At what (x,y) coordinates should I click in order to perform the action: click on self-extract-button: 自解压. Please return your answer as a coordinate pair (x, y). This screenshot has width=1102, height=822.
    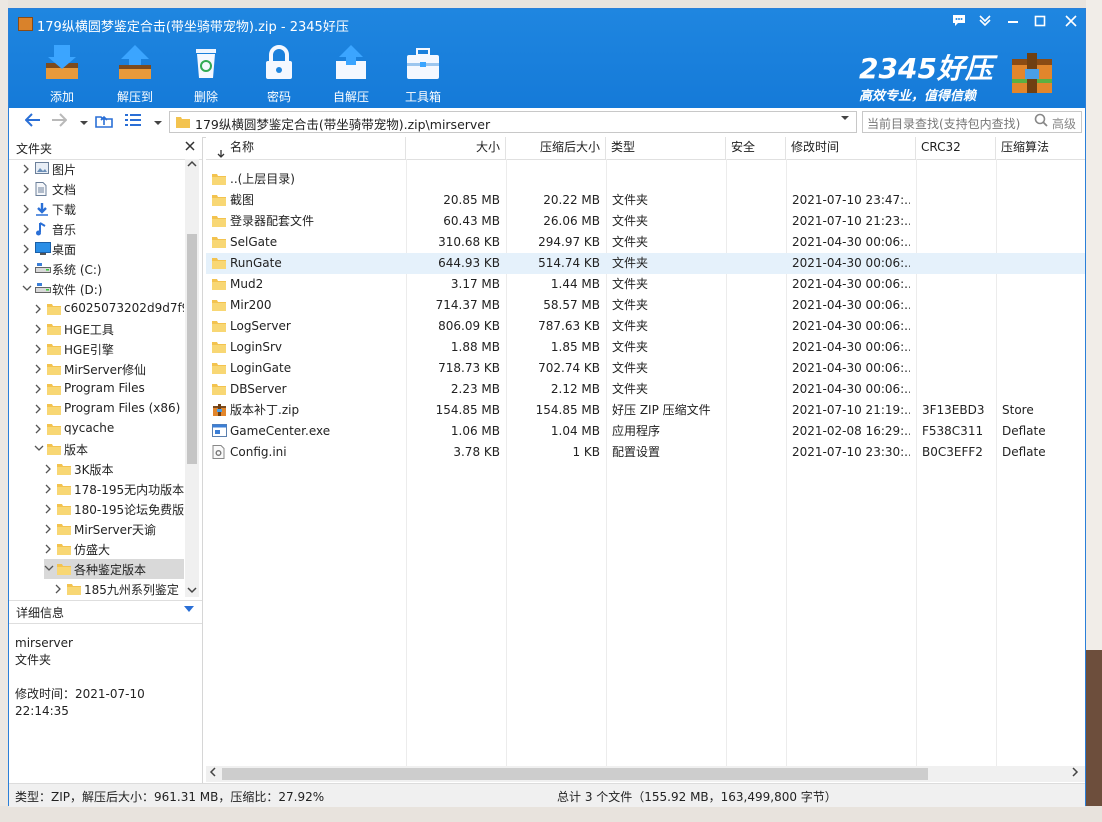
    Looking at the image, I should click on (351, 74).